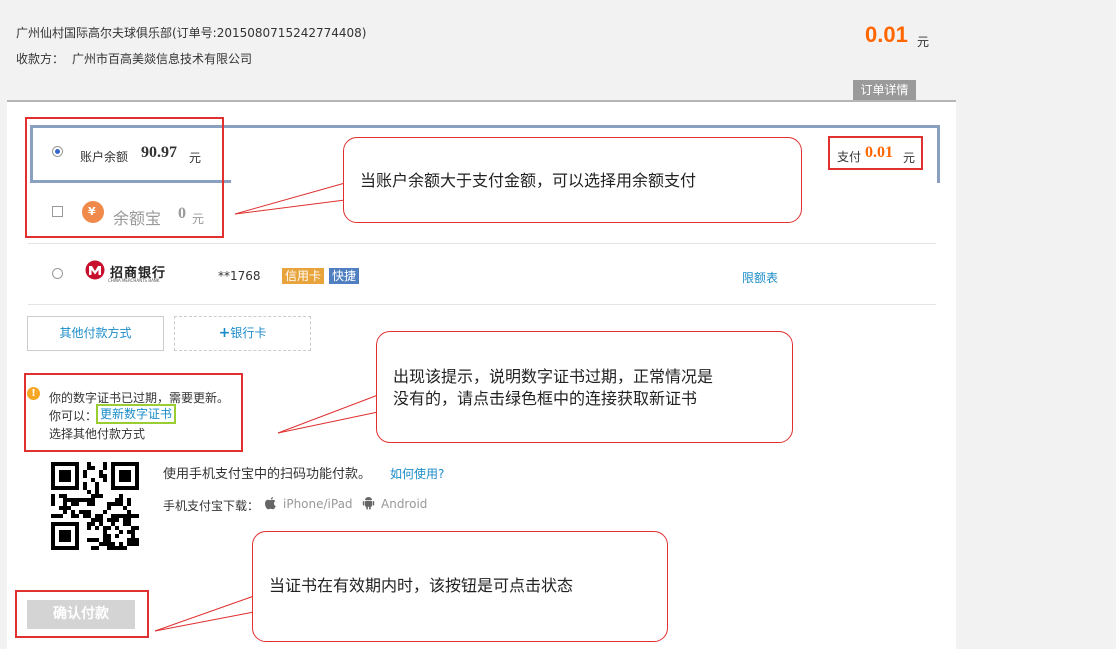 This screenshot has width=1116, height=649. What do you see at coordinates (460, 586) in the screenshot?
I see `confirm-callout: 当证书在有效期内时，该按钮是可点击状态` at bounding box center [460, 586].